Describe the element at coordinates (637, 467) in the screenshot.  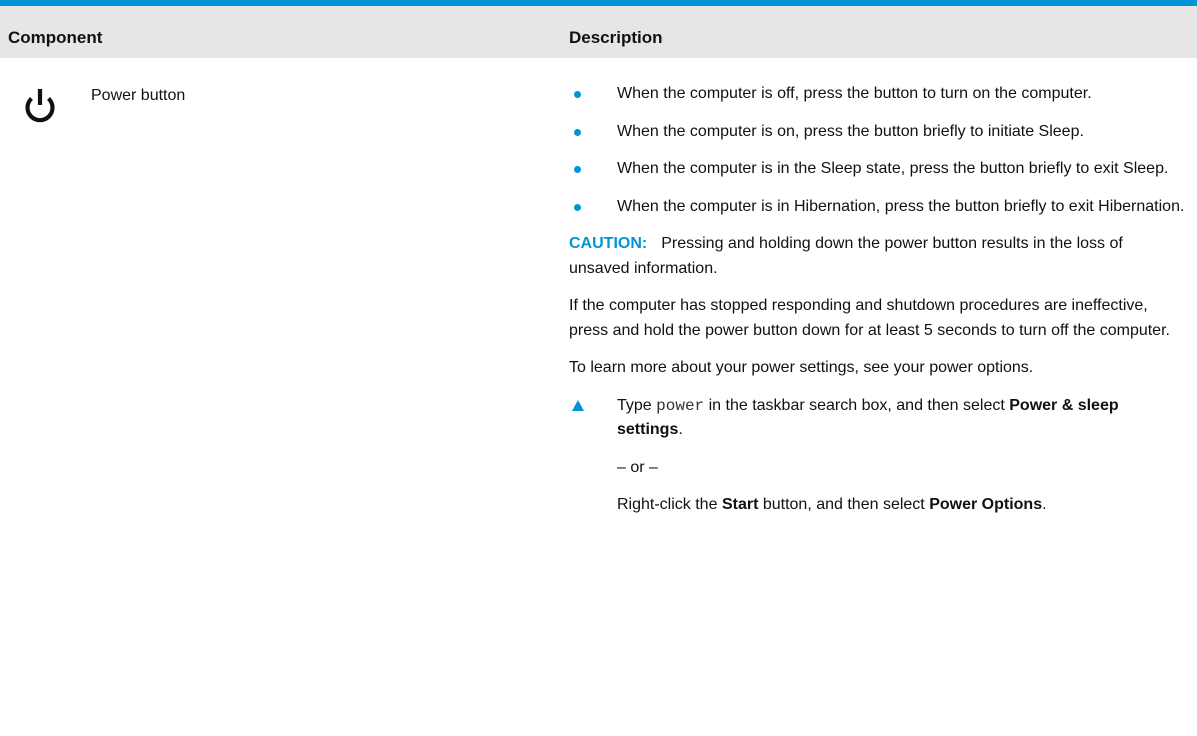
I see `or-separator: – or –` at that location.